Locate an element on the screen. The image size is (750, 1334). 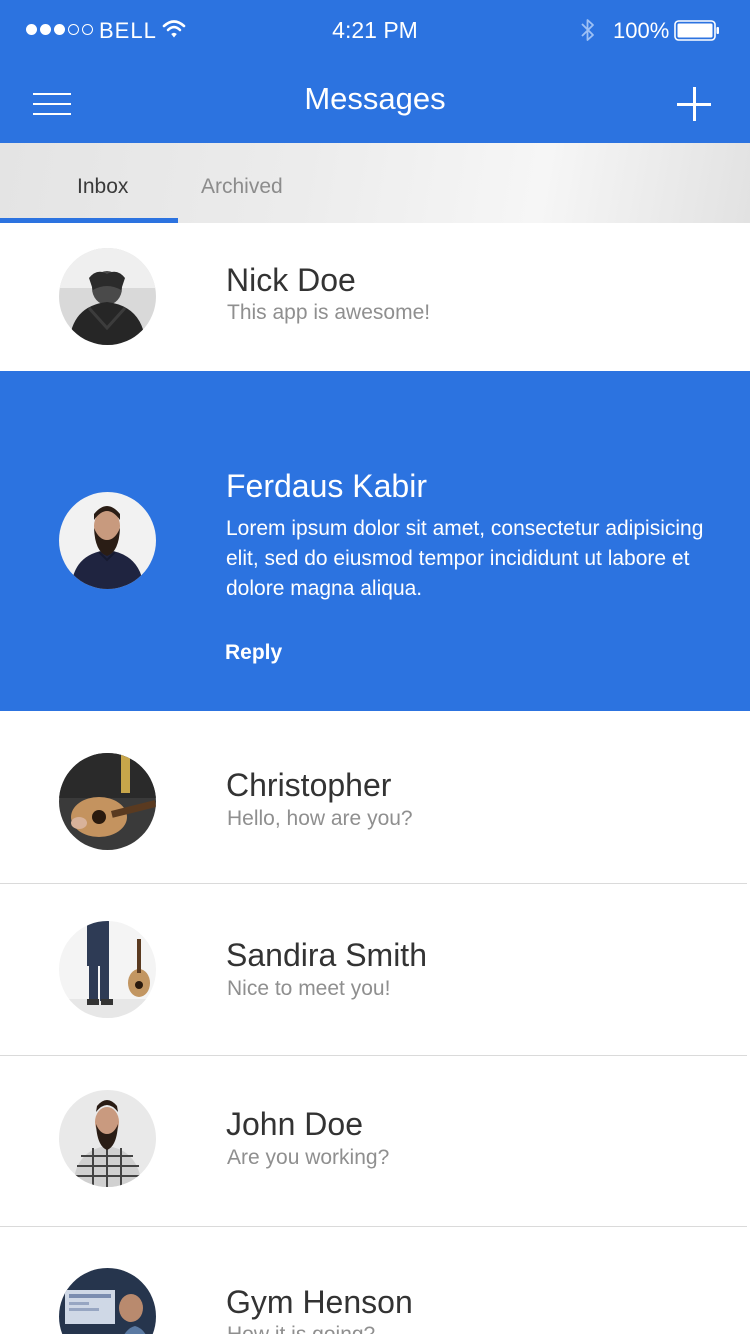
app-header: BELL 4:21 PM 100% Messages is located at coordinates (375, 71).